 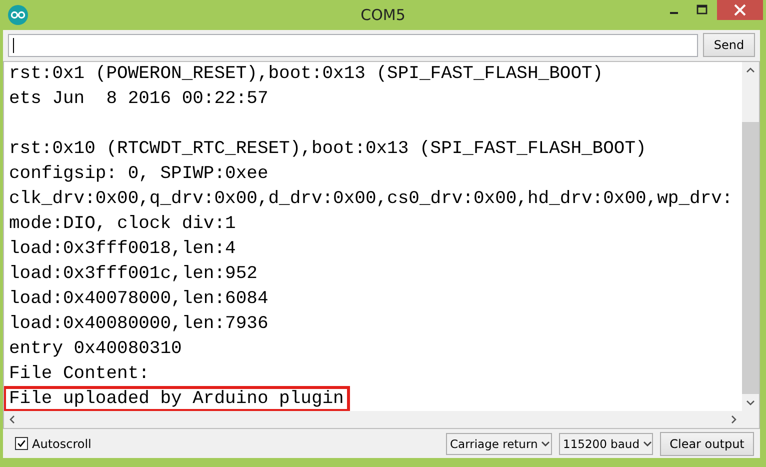 I want to click on output-line: load:0x40080000,len:7936, so click(x=138, y=324).